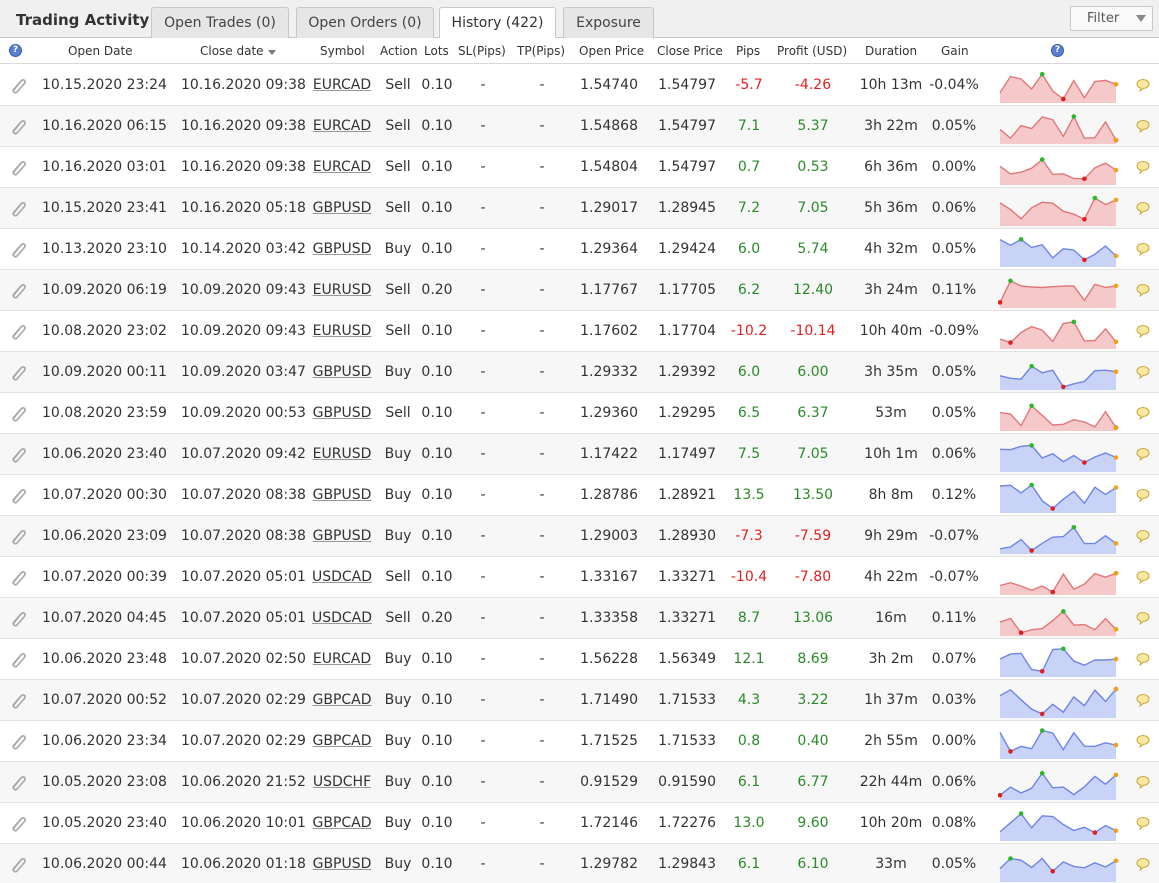 The image size is (1159, 883). What do you see at coordinates (399, 51) in the screenshot?
I see `col-action: Action` at bounding box center [399, 51].